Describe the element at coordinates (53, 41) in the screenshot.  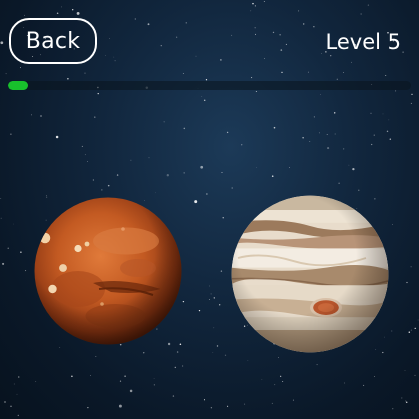
I see `back-button: Back` at that location.